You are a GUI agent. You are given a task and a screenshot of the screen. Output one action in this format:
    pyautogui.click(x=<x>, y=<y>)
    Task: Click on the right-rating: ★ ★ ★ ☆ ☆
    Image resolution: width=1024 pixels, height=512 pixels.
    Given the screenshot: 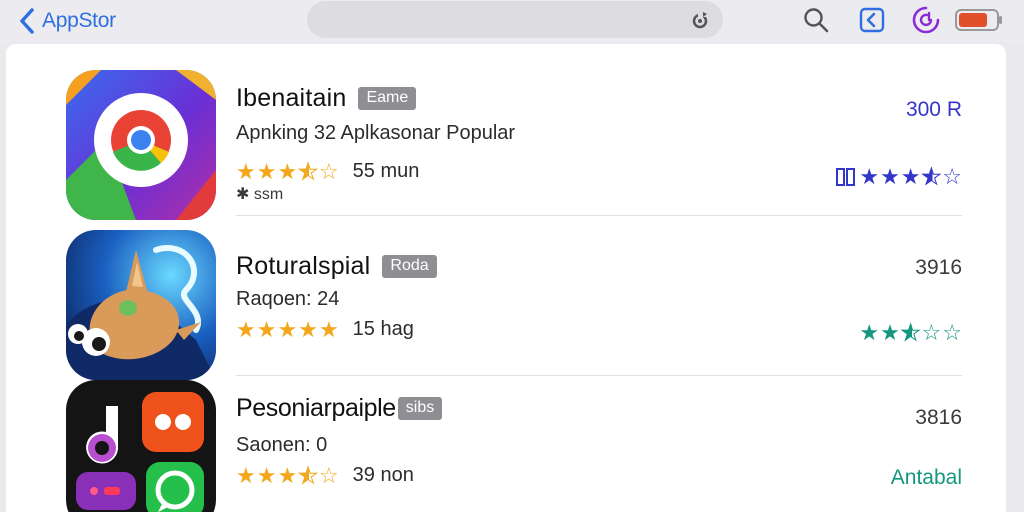 What is the action you would take?
    pyautogui.click(x=910, y=332)
    